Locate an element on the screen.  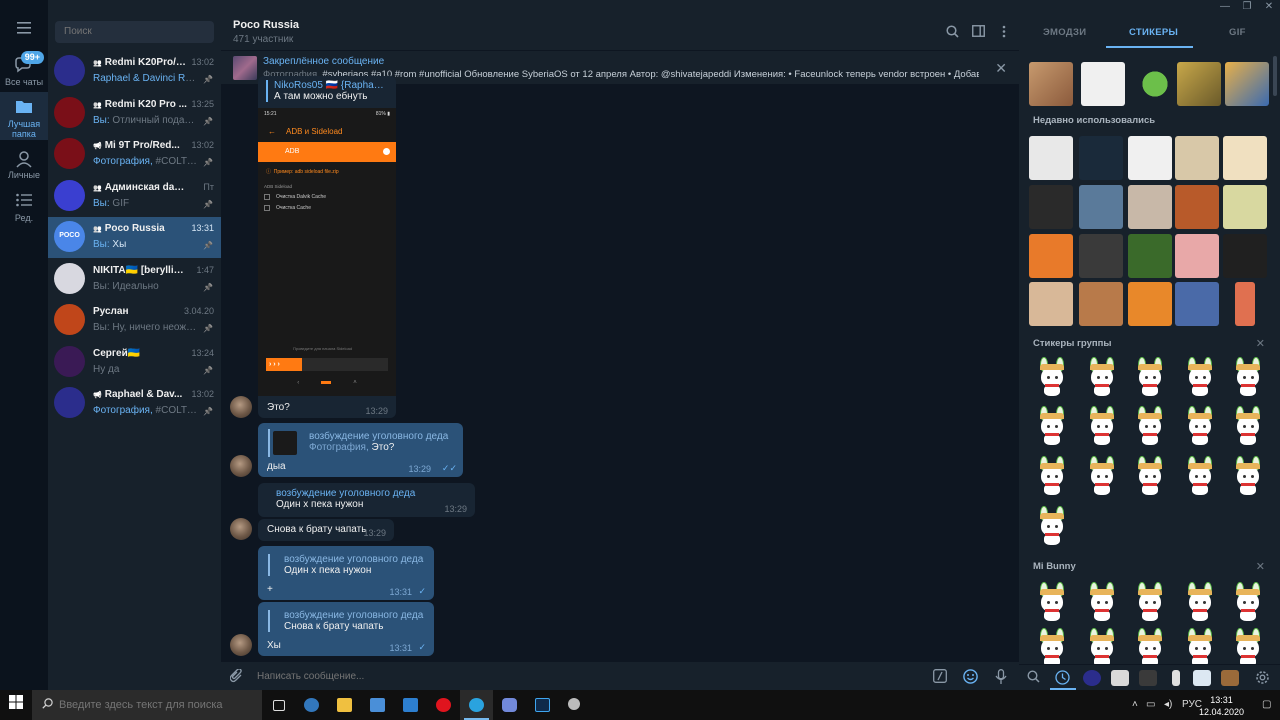
folder-best: Лучшая папка is located at coordinates (24, 116).